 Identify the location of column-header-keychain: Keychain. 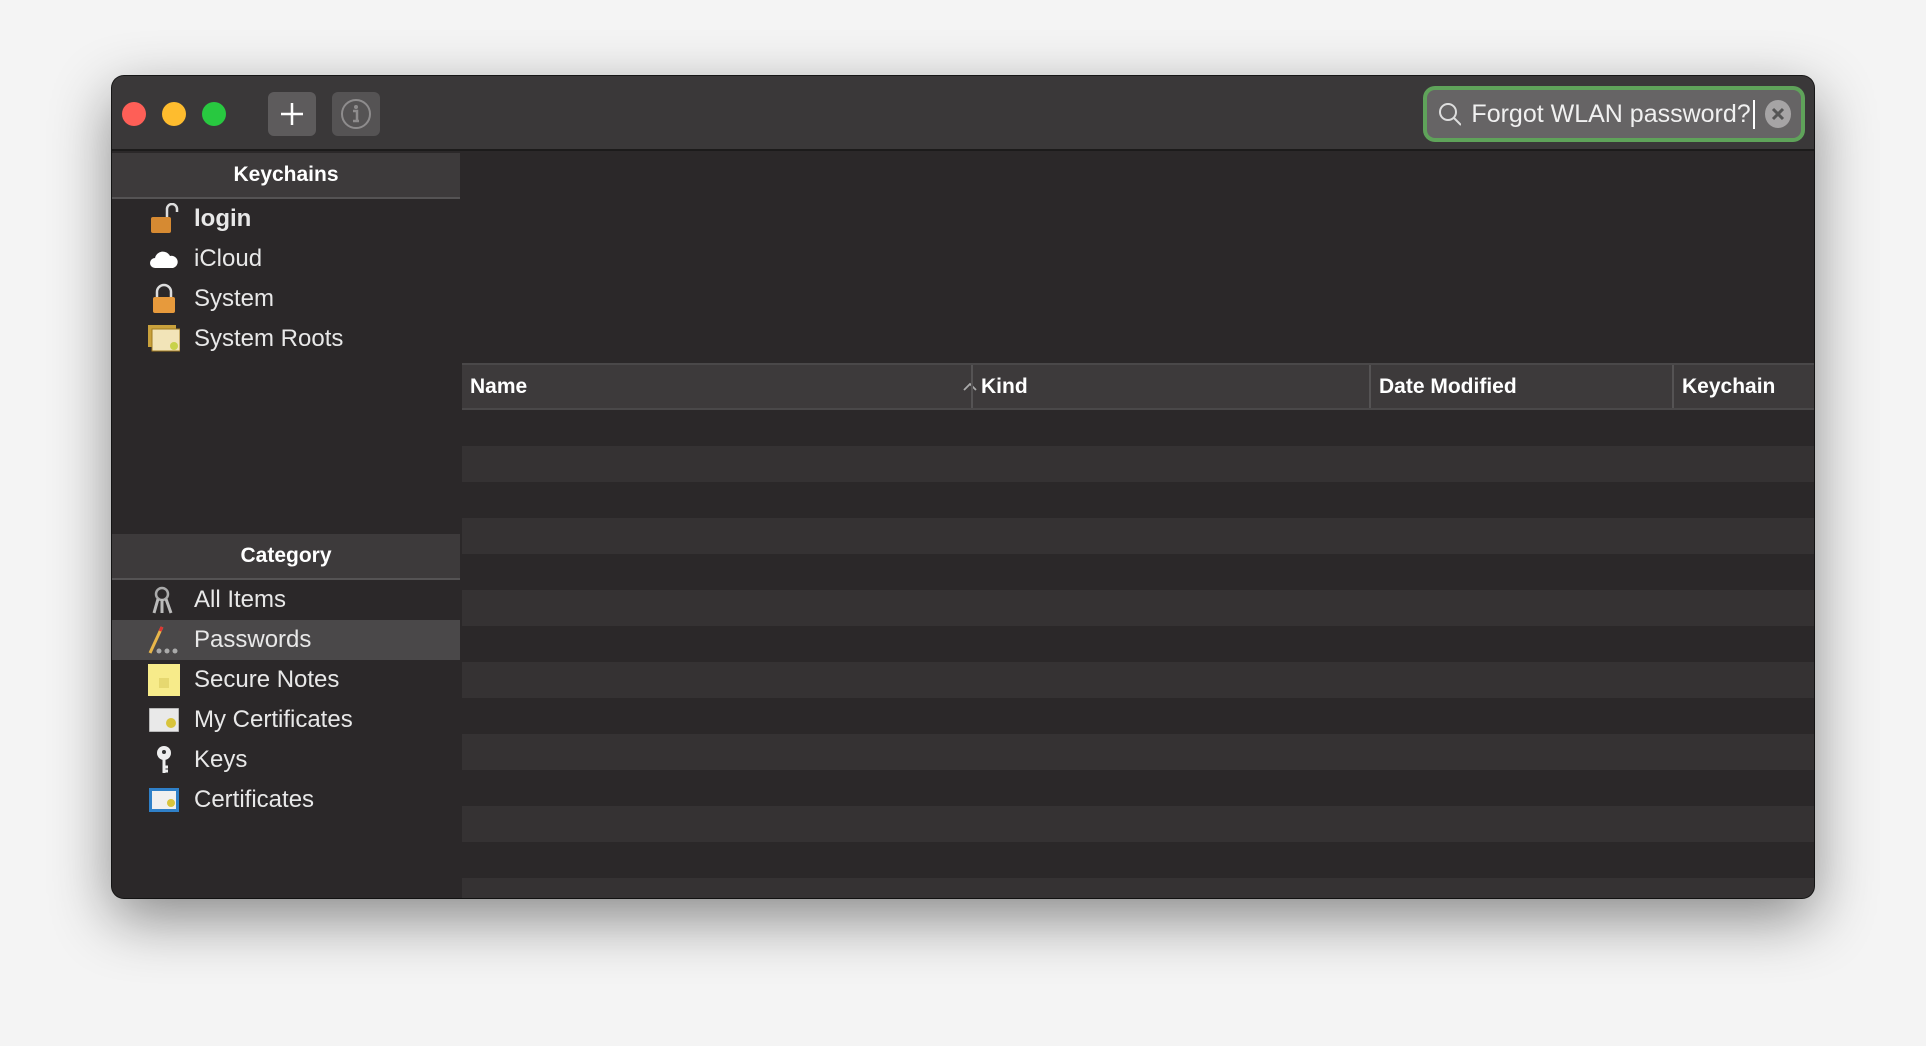
(1743, 386).